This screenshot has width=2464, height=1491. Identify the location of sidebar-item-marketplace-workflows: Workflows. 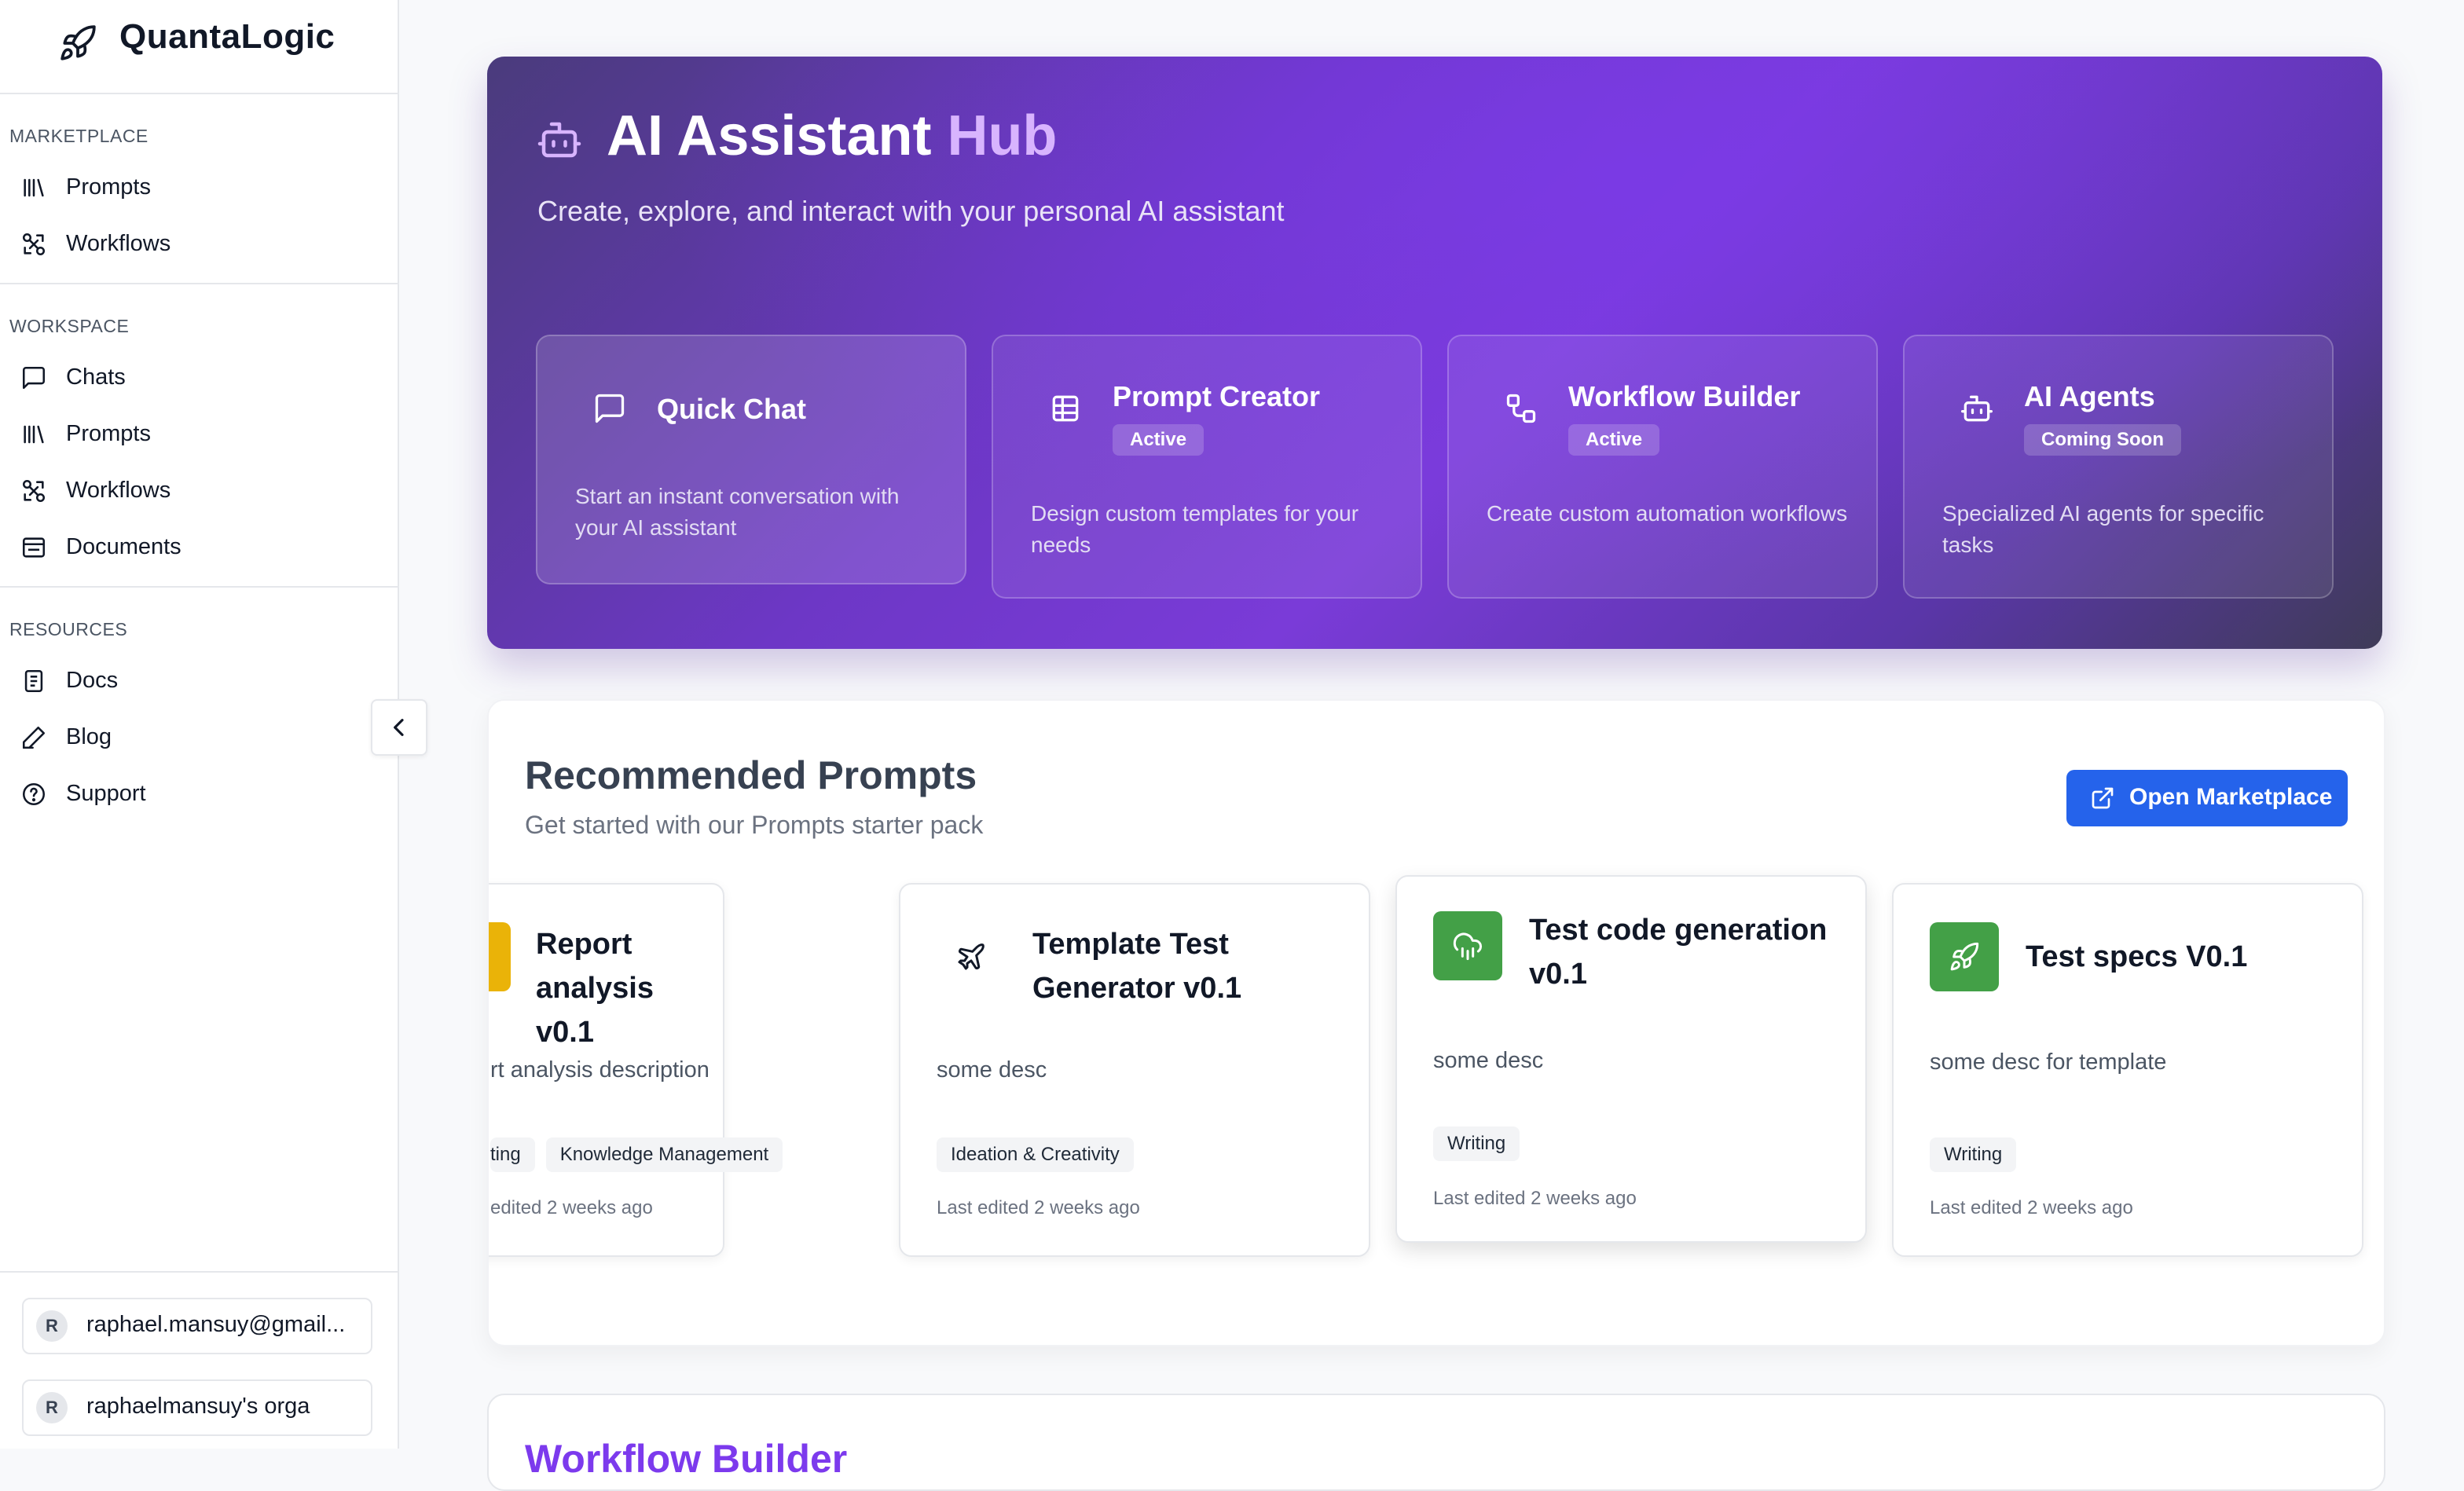
(199, 244).